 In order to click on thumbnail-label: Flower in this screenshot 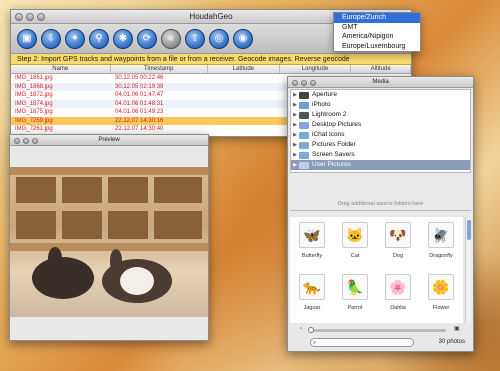, I will do `click(441, 308)`.